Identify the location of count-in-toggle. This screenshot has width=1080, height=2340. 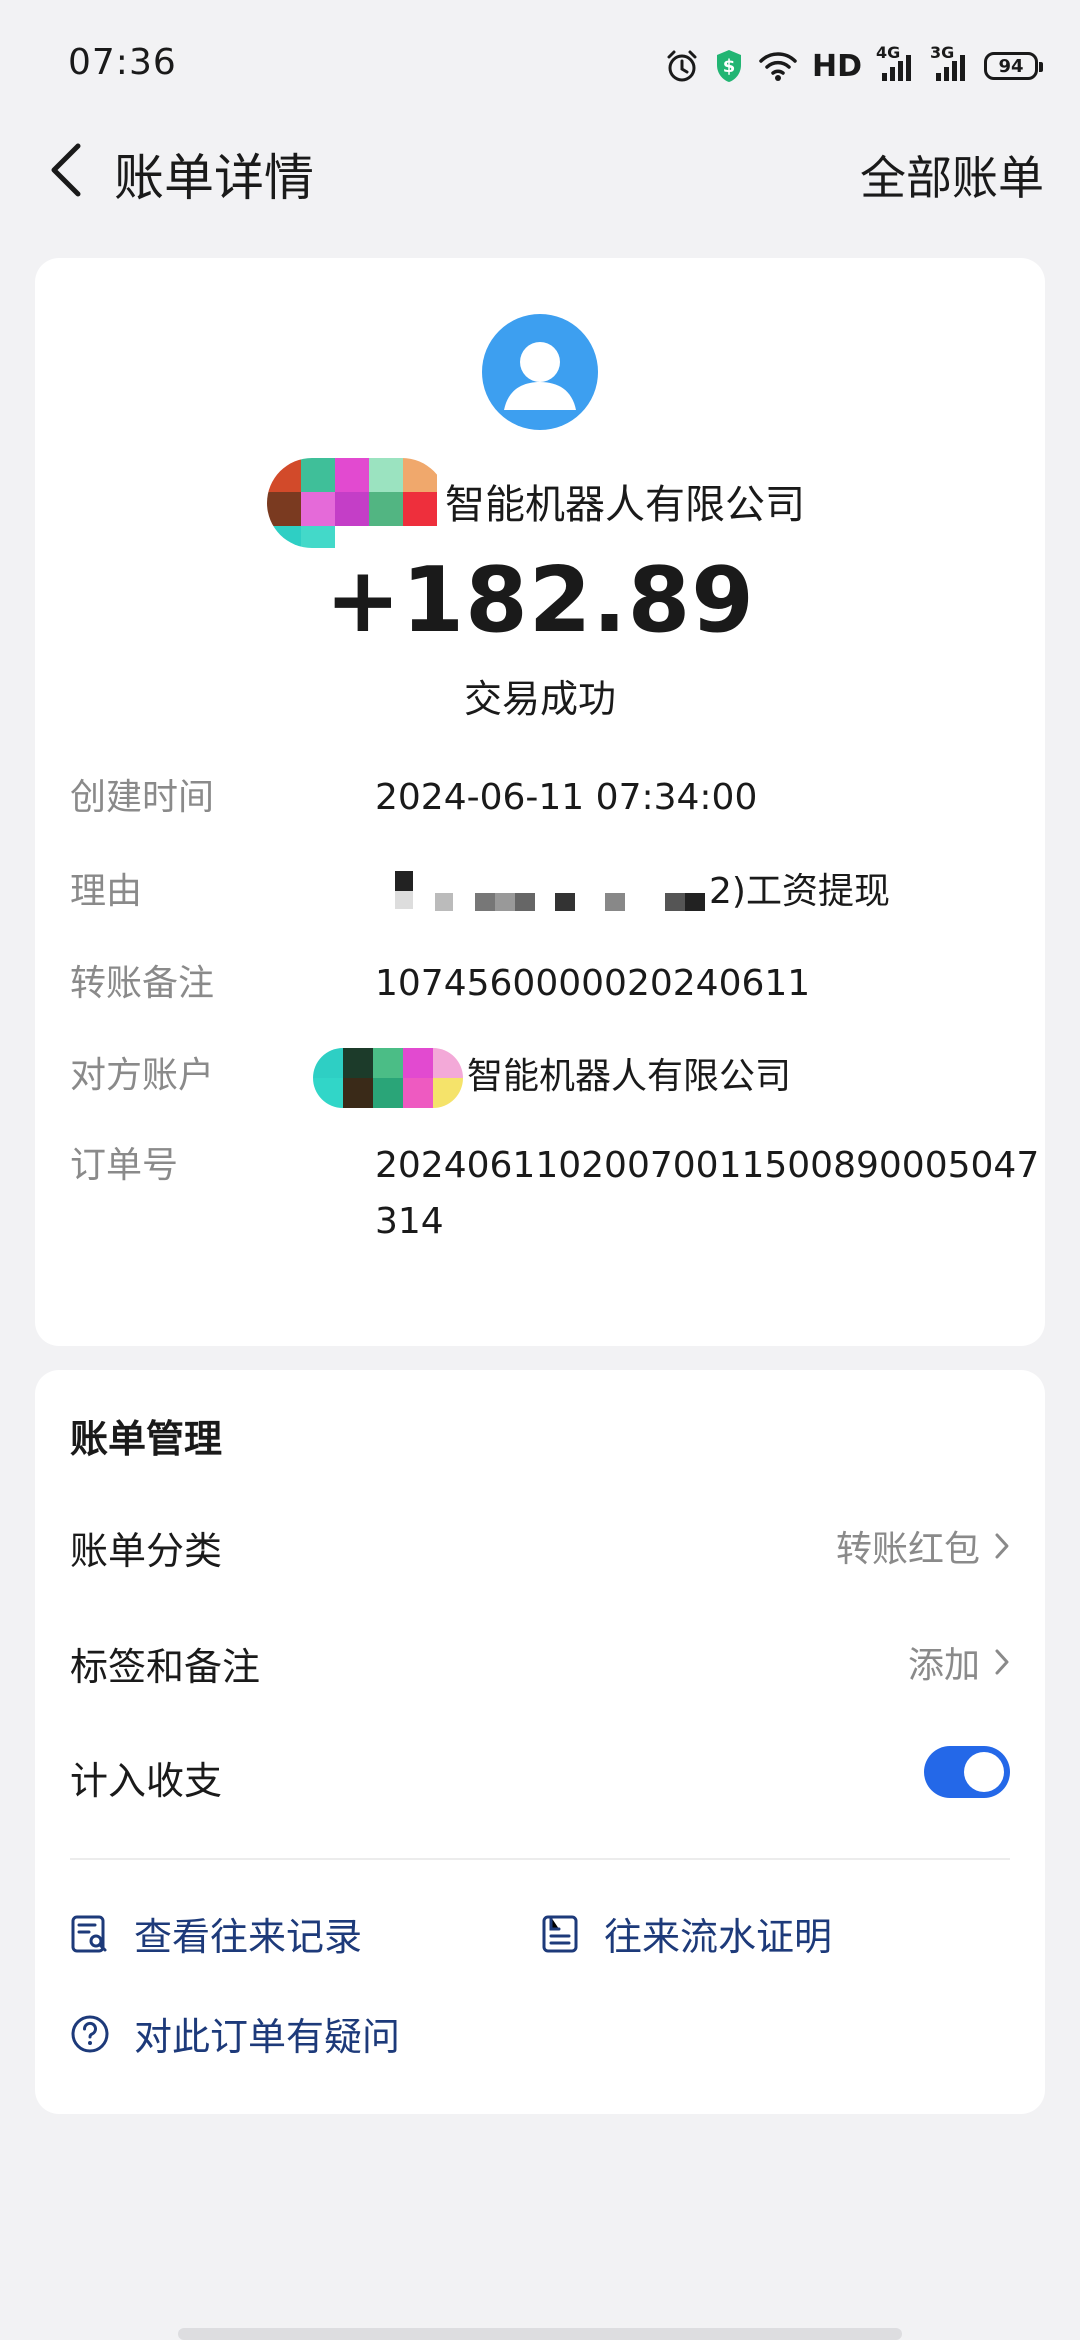
(967, 1772).